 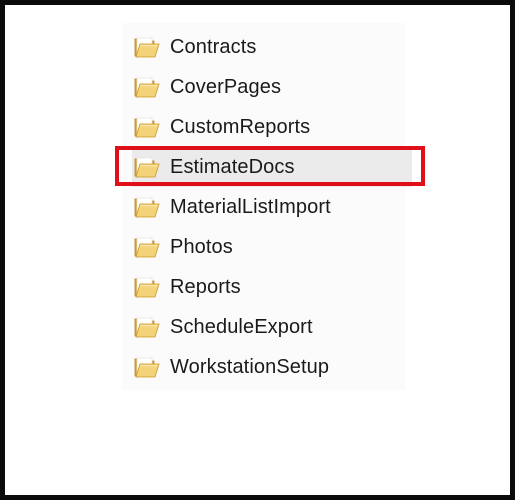 I want to click on folder-label: Contracts, so click(x=213, y=46).